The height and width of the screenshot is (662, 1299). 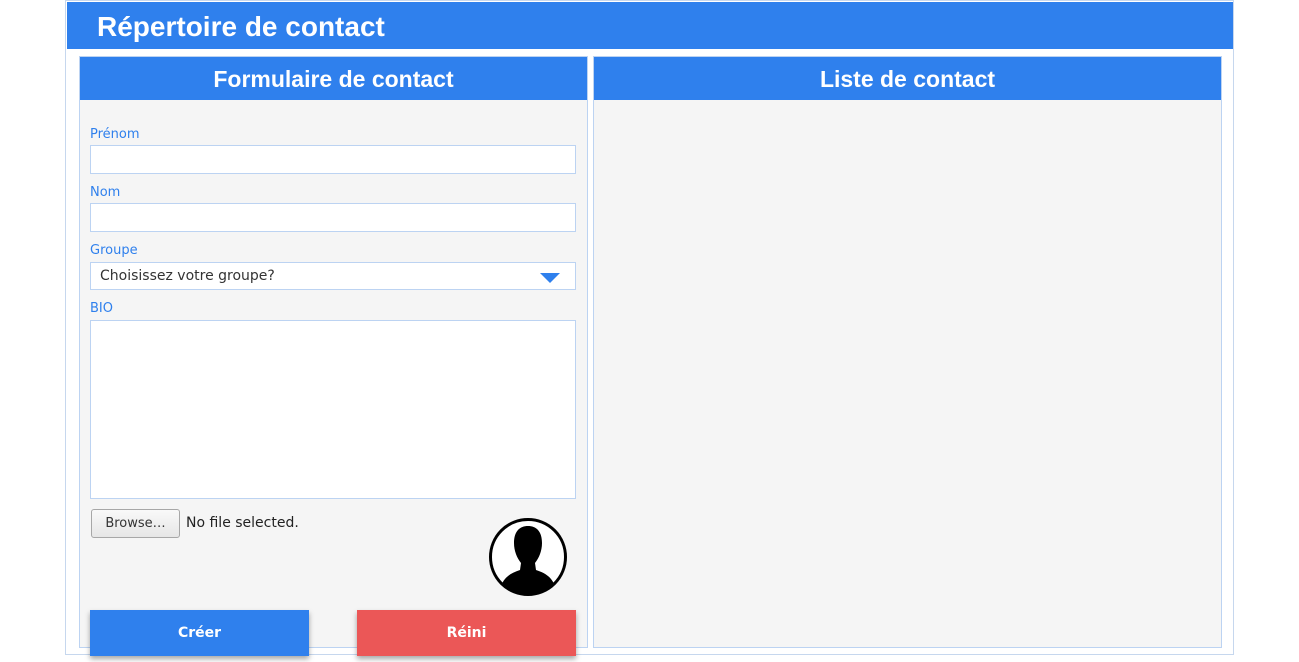 What do you see at coordinates (333, 409) in the screenshot?
I see `bio-textarea` at bounding box center [333, 409].